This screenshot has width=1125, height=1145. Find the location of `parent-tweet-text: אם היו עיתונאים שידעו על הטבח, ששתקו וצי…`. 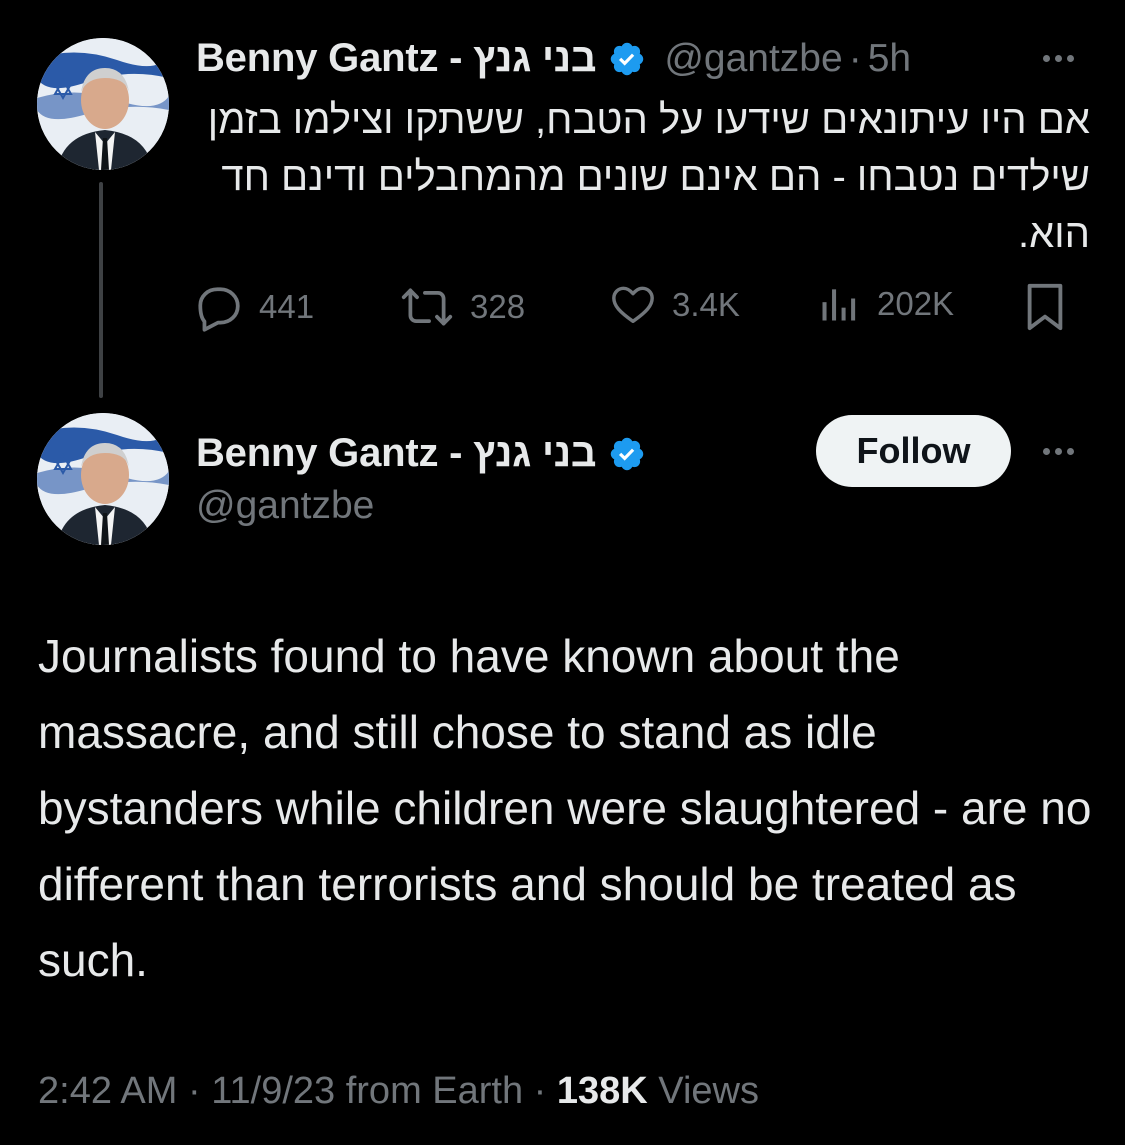

parent-tweet-text: אם היו עיתונאים שידעו על הטבח, ששתקו וצי… is located at coordinates (648, 177).